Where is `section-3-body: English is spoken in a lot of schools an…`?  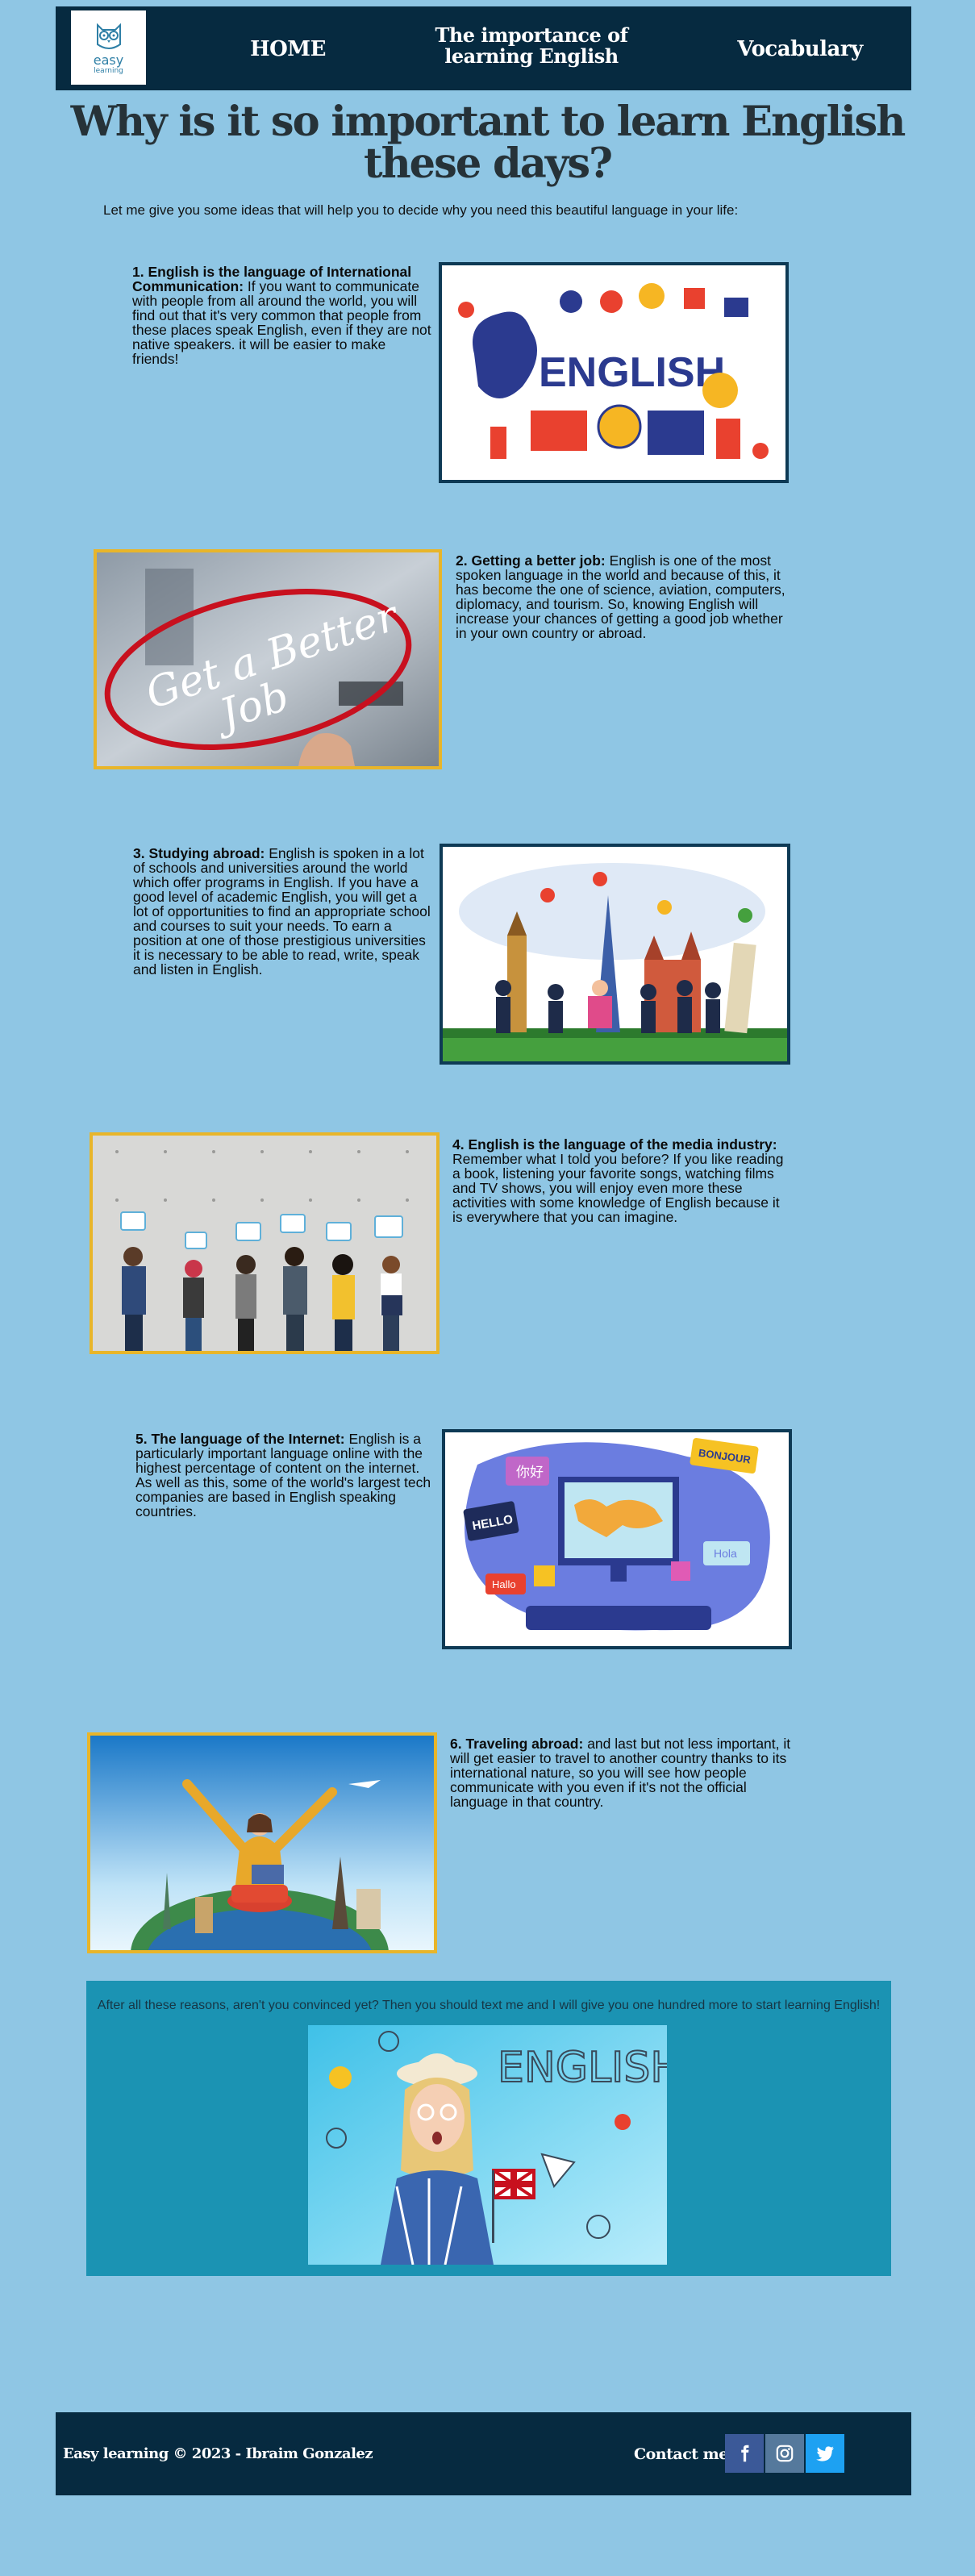
section-3-body: English is spoken in a lot of schools an… is located at coordinates (282, 911).